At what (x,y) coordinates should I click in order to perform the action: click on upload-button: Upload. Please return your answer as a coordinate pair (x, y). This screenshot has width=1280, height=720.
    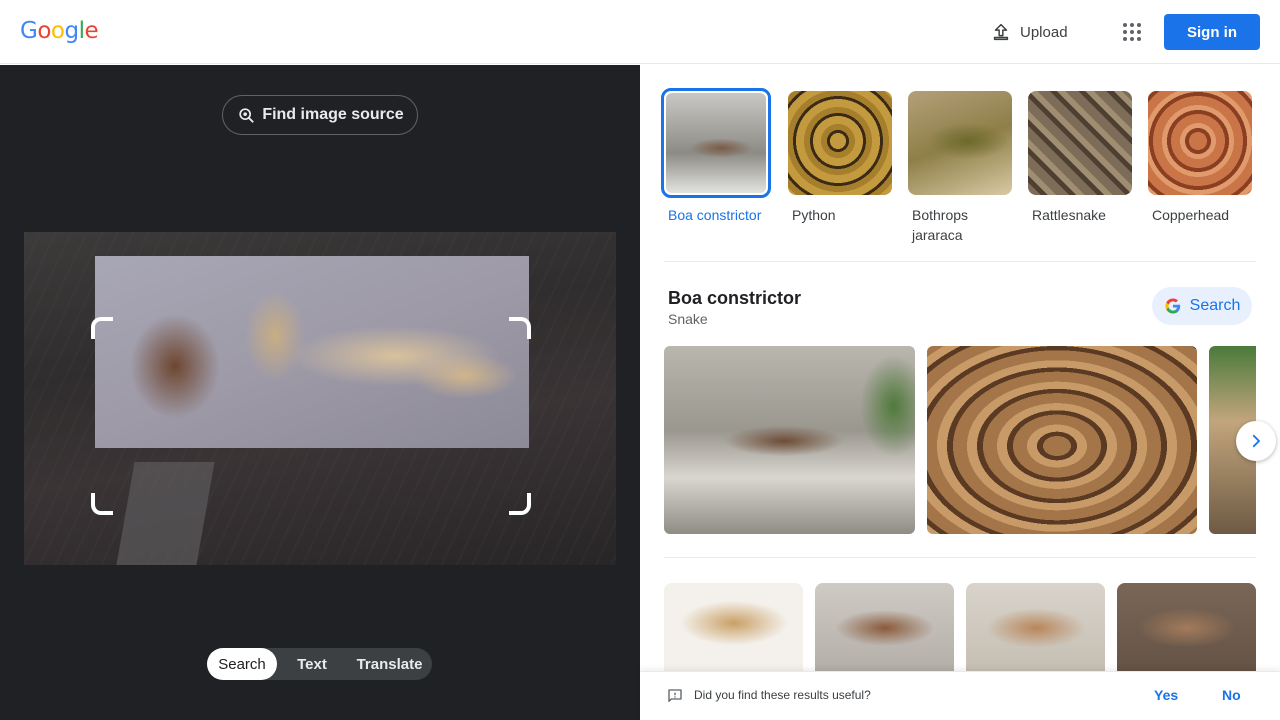
    Looking at the image, I should click on (1029, 32).